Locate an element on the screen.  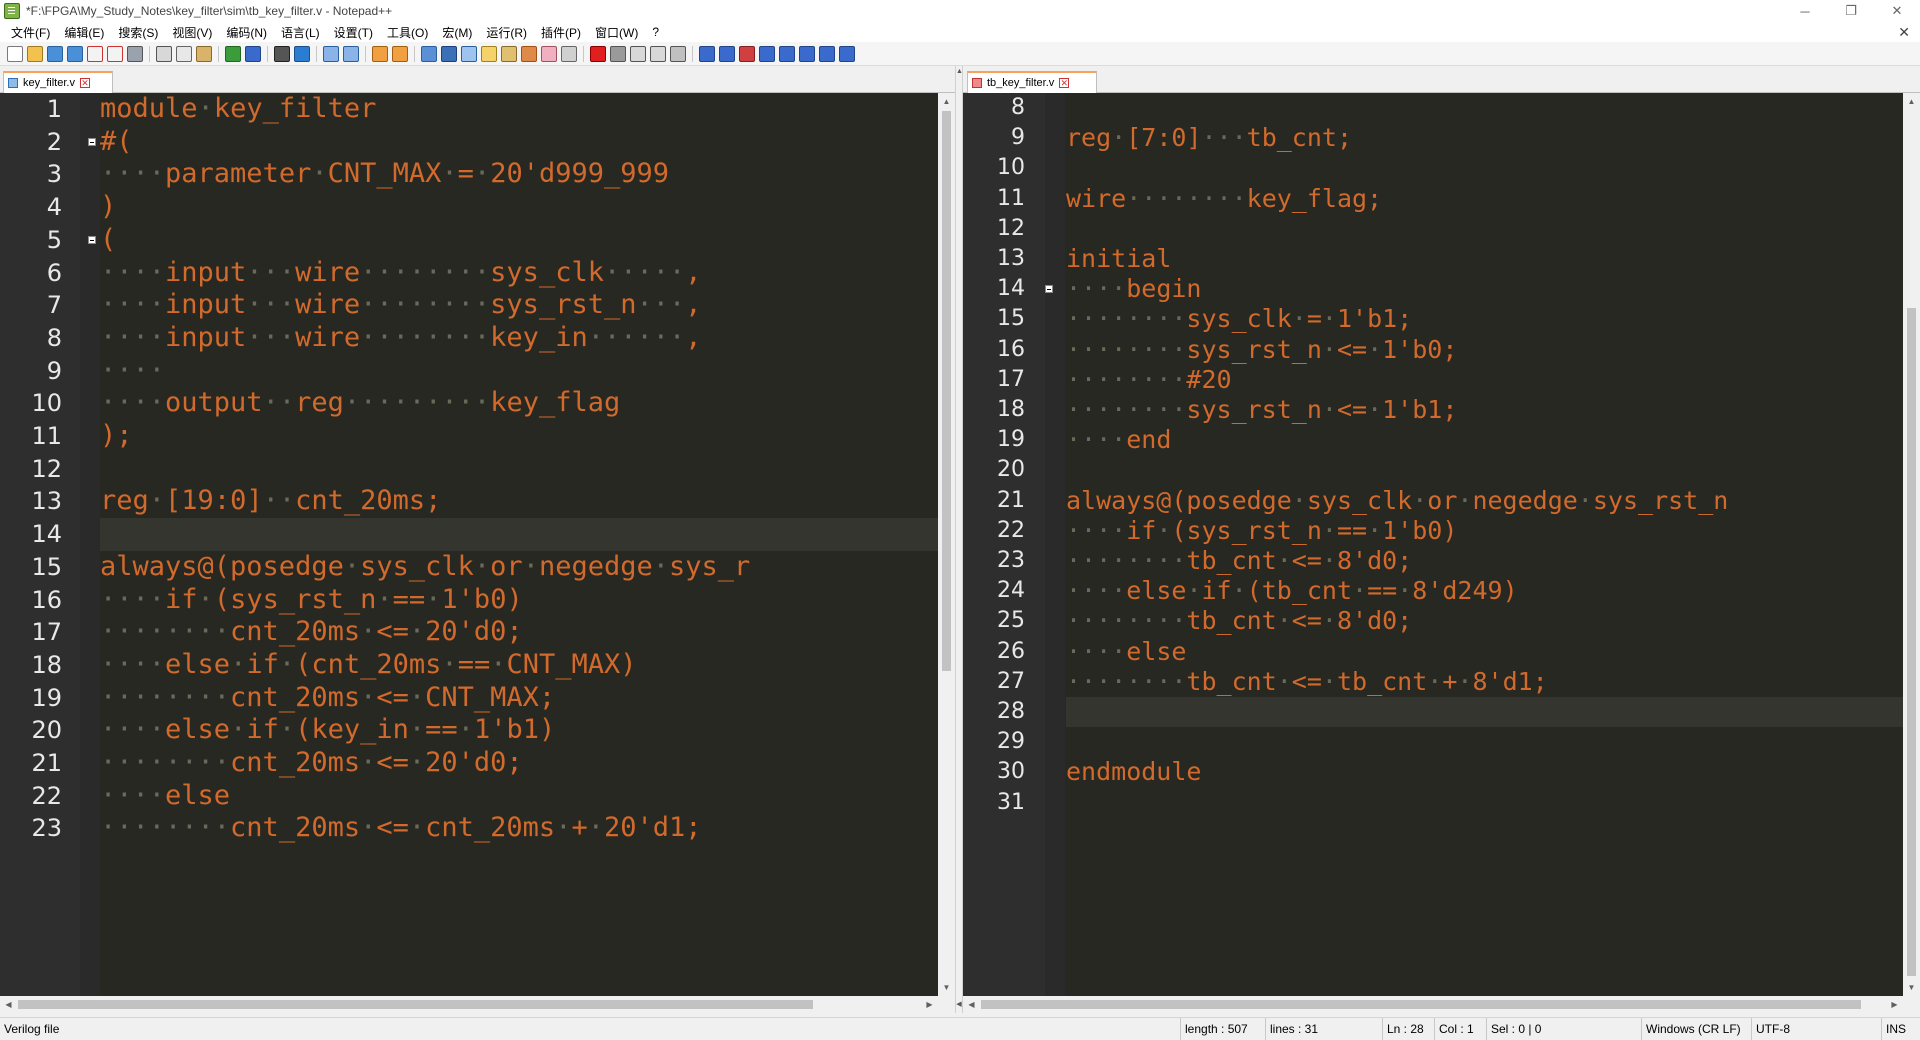
line-number: 1 is located at coordinates (31, 109).